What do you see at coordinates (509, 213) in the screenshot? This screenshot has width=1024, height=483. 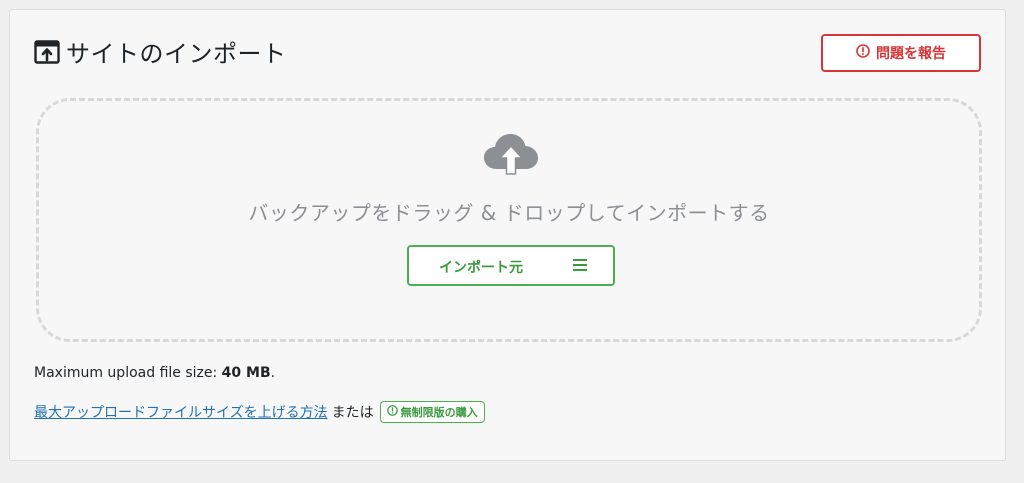 I see `dropzone-instruction: バックアップをドラッグ & ドロップしてインポートする` at bounding box center [509, 213].